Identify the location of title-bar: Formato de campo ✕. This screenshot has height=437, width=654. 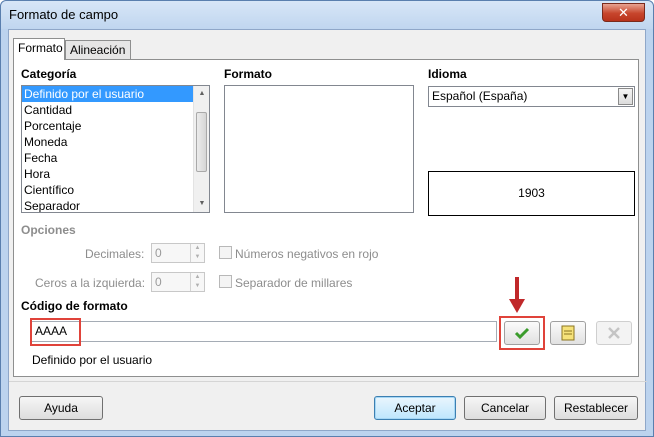
(327, 15).